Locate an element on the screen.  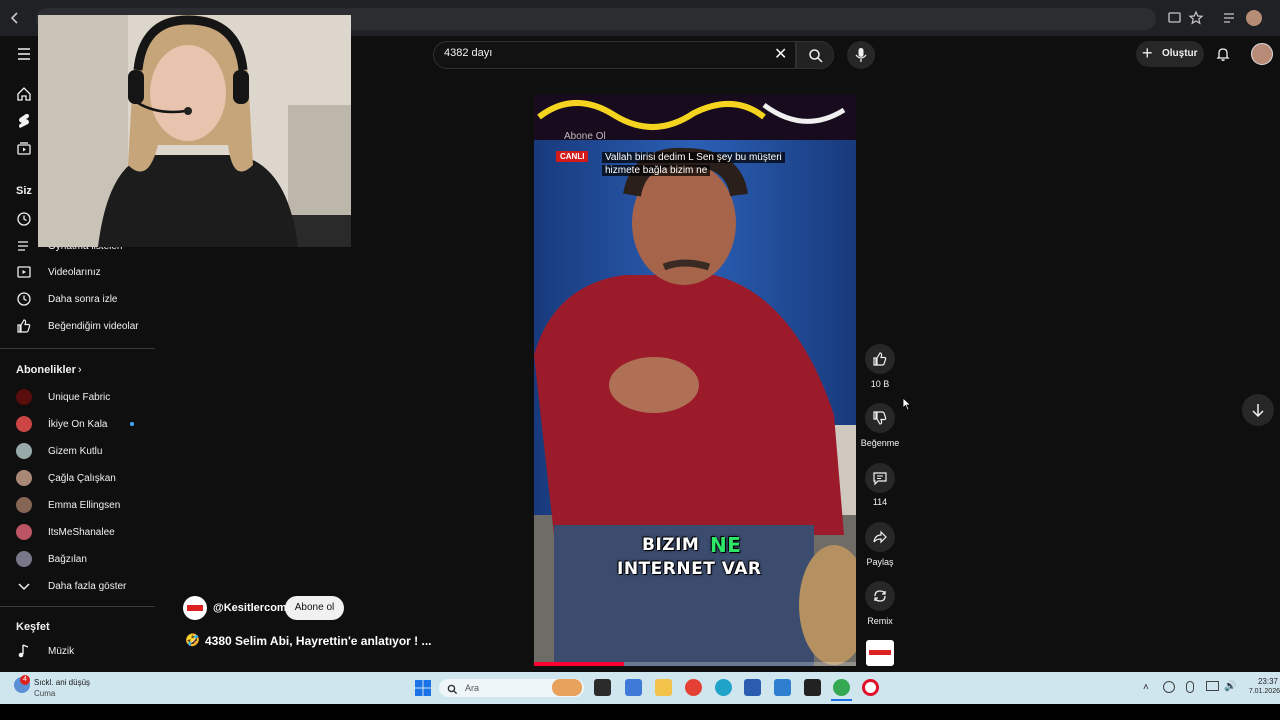
mail-icon is located at coordinates (782, 687).